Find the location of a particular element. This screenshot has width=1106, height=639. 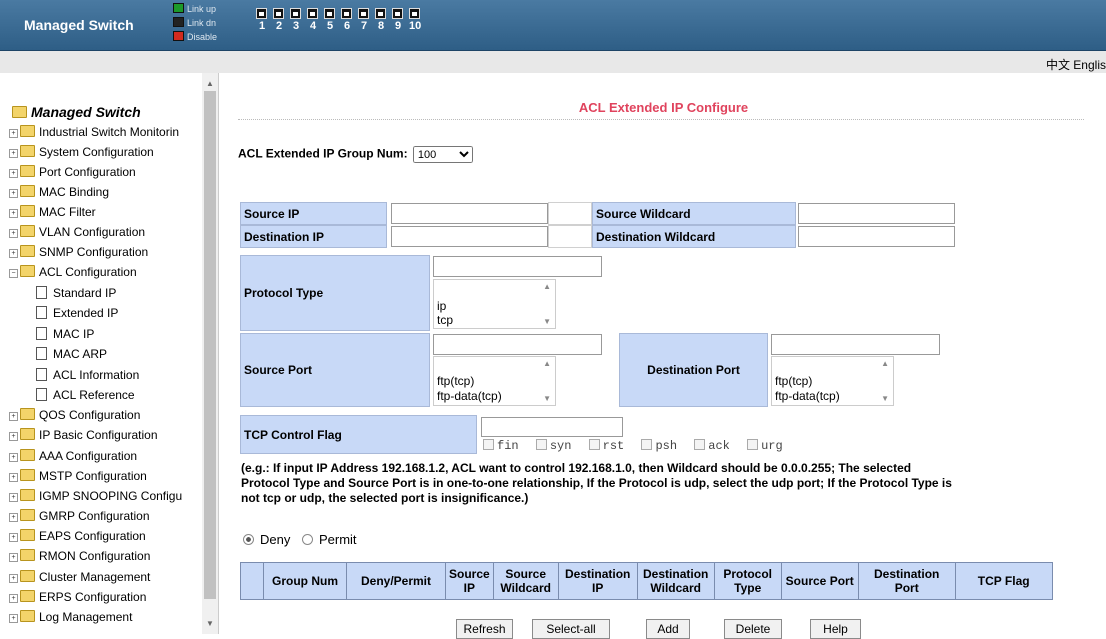

port-9: 9 is located at coordinates (398, 20).